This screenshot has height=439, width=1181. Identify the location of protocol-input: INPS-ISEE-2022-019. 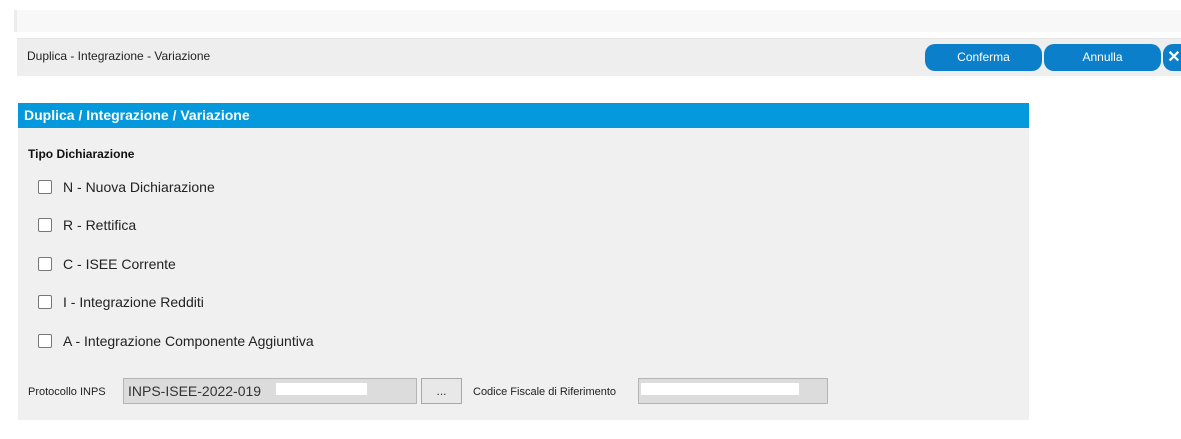
(270, 391).